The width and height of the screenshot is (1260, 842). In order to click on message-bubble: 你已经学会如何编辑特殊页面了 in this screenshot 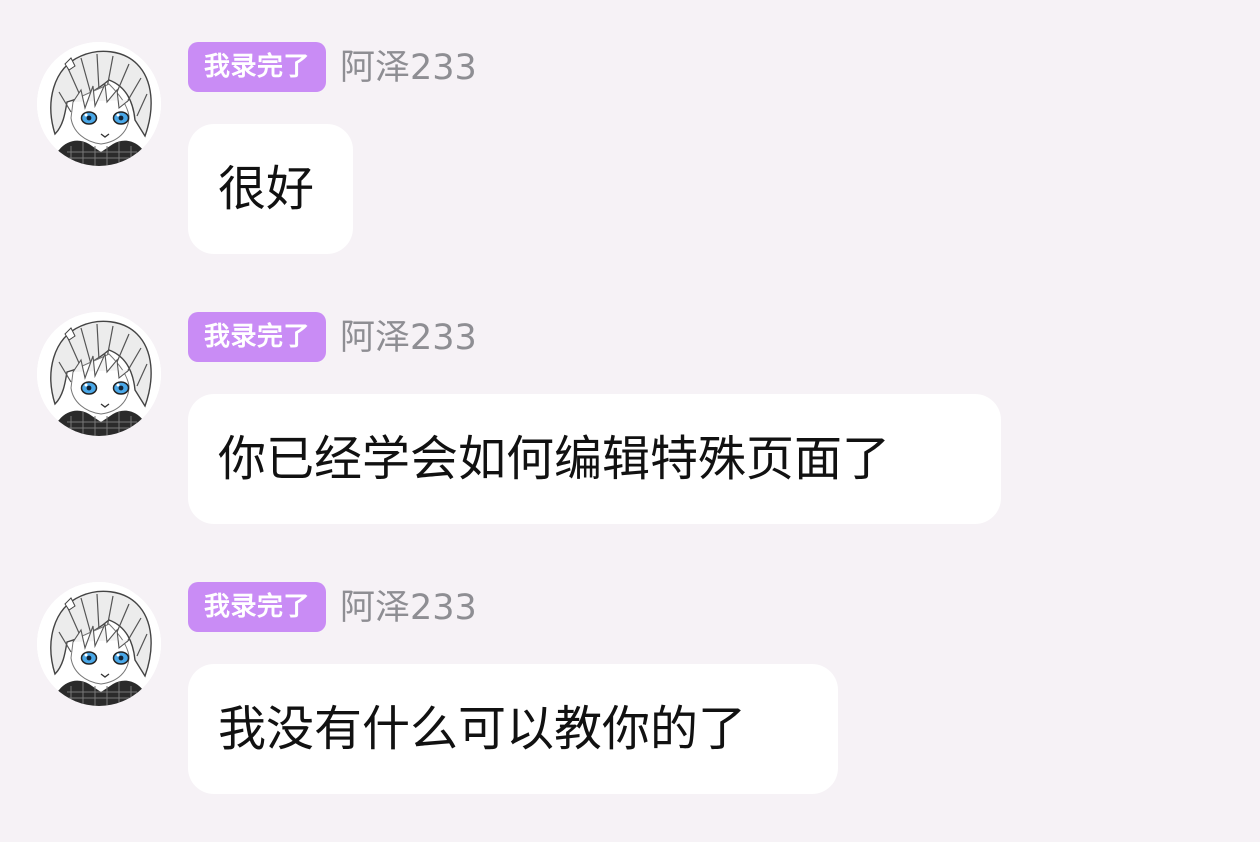, I will do `click(594, 459)`.